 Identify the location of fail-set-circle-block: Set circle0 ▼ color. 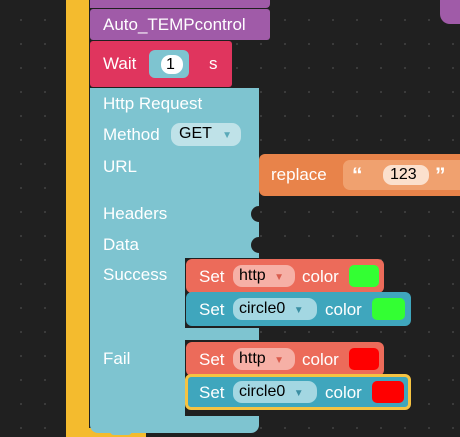
(298, 392).